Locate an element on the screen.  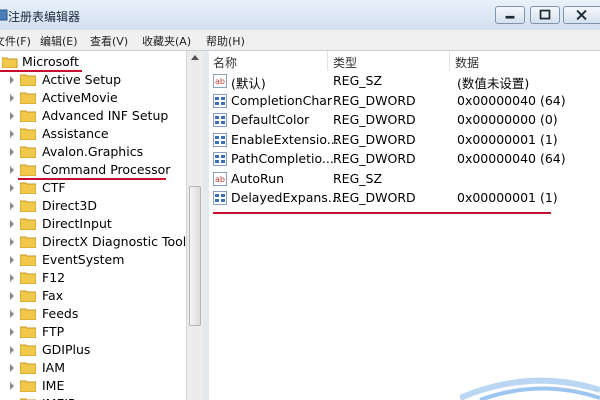
scrollbar-thumb is located at coordinates (195, 256).